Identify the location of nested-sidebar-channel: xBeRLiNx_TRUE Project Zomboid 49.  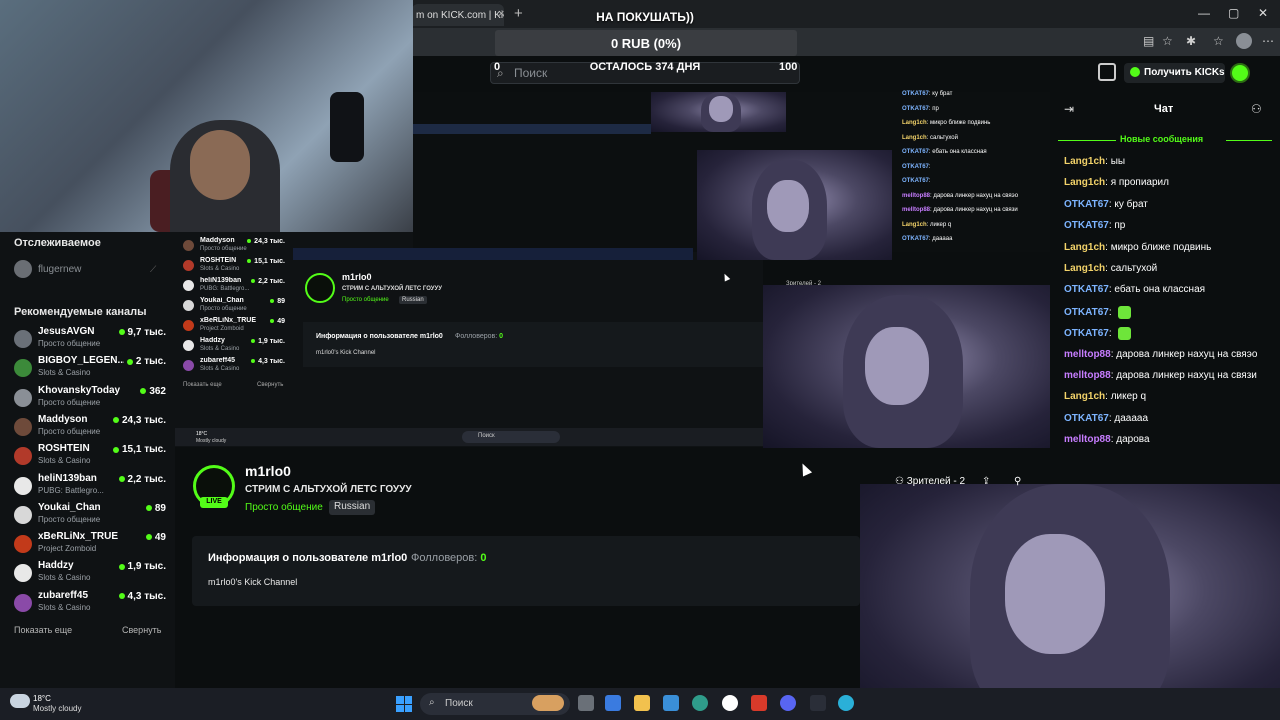
(234, 328).